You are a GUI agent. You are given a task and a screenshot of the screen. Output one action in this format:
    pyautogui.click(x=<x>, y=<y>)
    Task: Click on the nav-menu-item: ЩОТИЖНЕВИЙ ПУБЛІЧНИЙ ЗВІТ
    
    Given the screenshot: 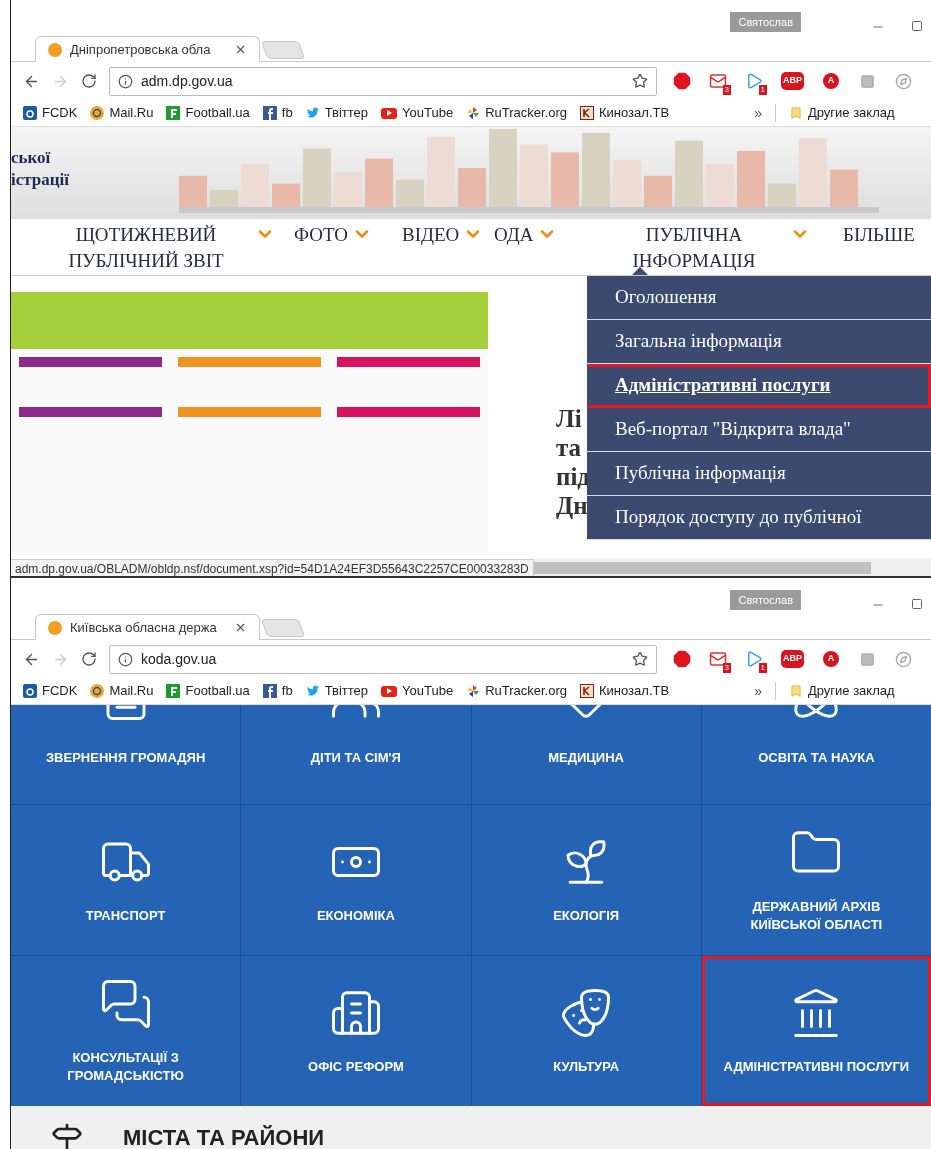 What is the action you would take?
    pyautogui.click(x=146, y=248)
    